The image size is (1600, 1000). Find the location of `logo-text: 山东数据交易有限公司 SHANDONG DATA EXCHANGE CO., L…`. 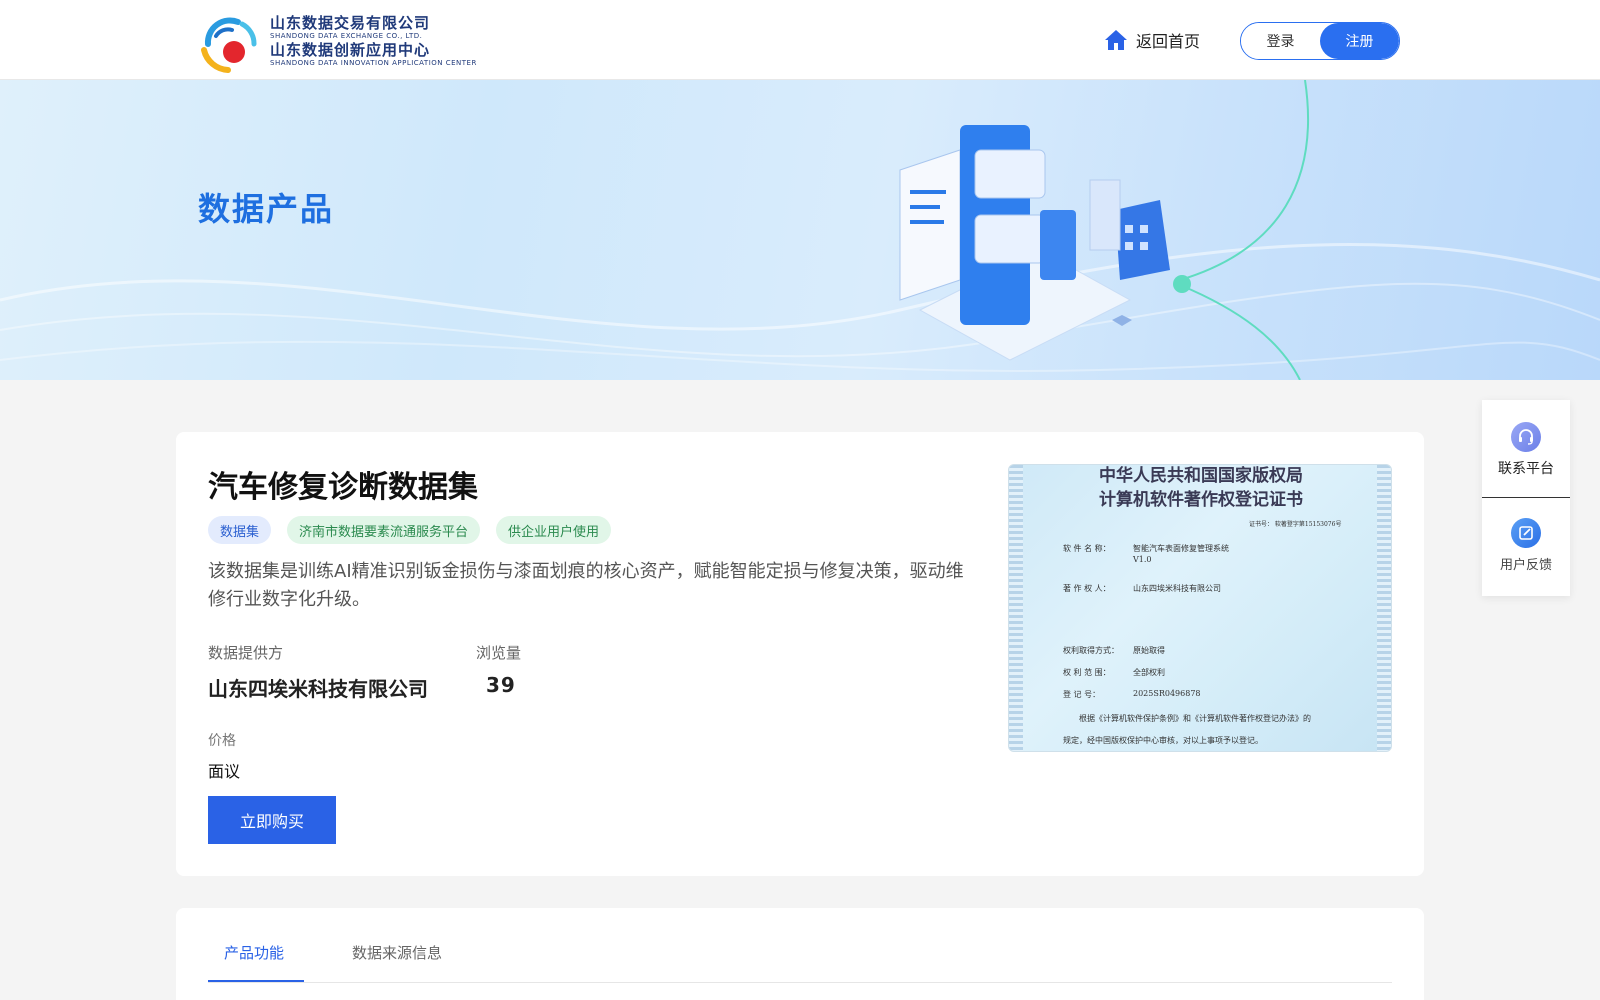

logo-text: 山东数据交易有限公司 SHANDONG DATA EXCHANGE CO., L… is located at coordinates (373, 41).